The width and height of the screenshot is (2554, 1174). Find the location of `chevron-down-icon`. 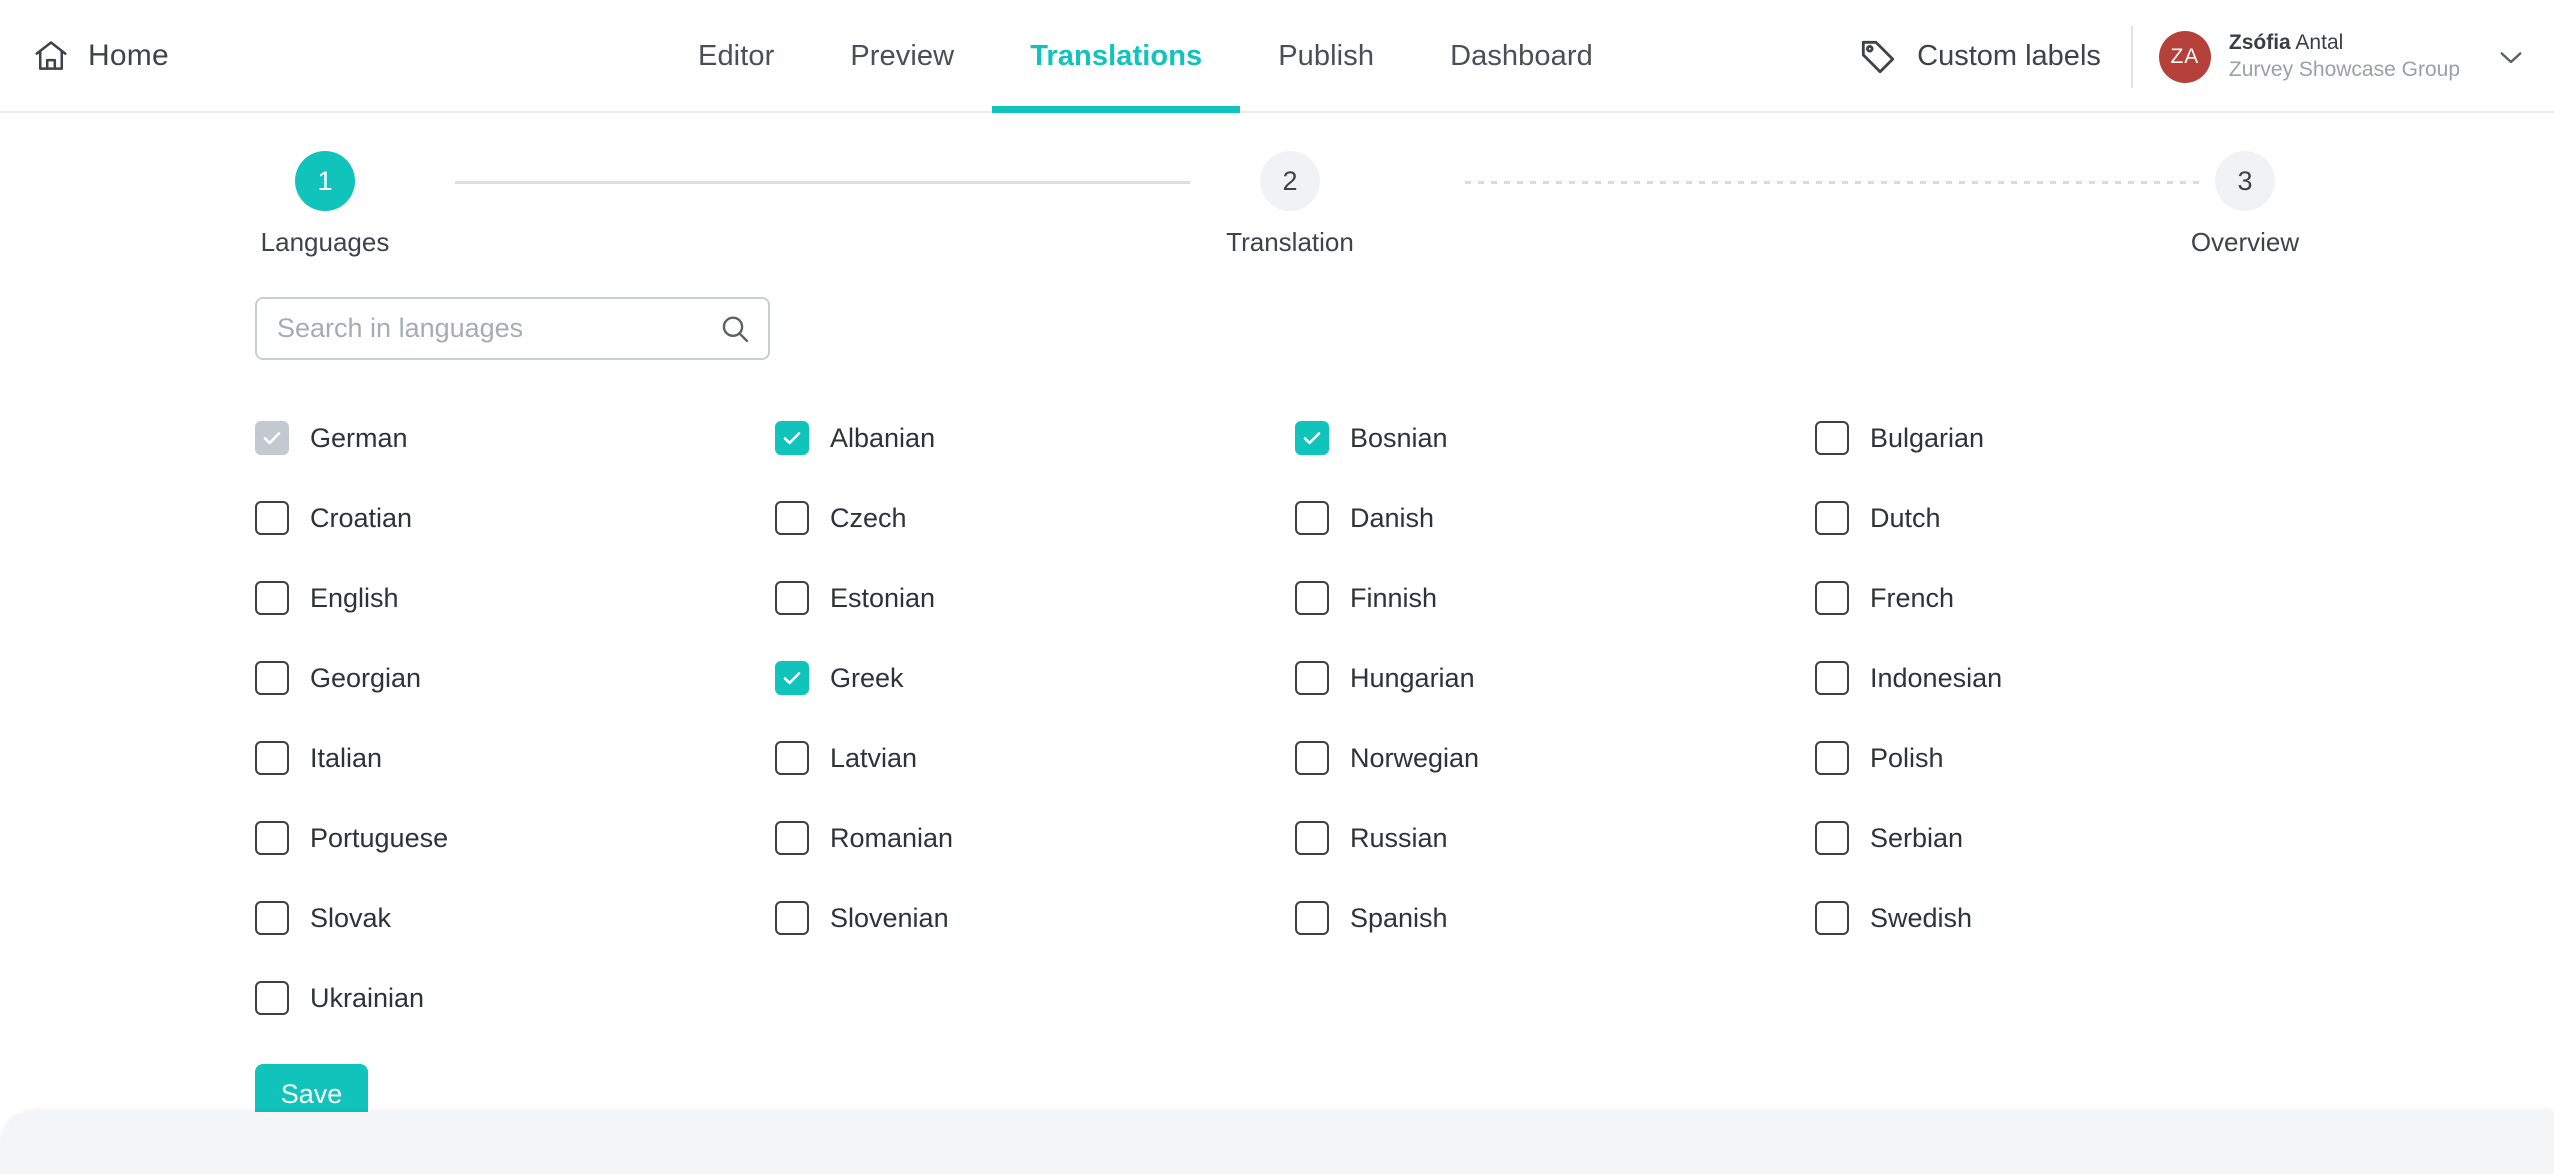

chevron-down-icon is located at coordinates (2511, 57).